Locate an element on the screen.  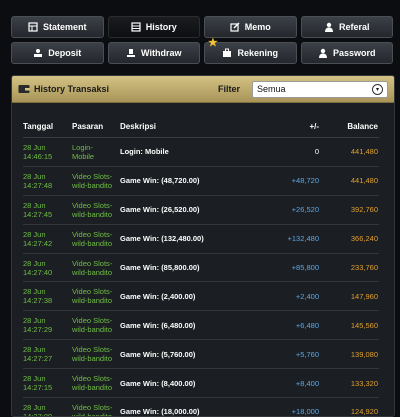
statement-icon is located at coordinates (33, 27).